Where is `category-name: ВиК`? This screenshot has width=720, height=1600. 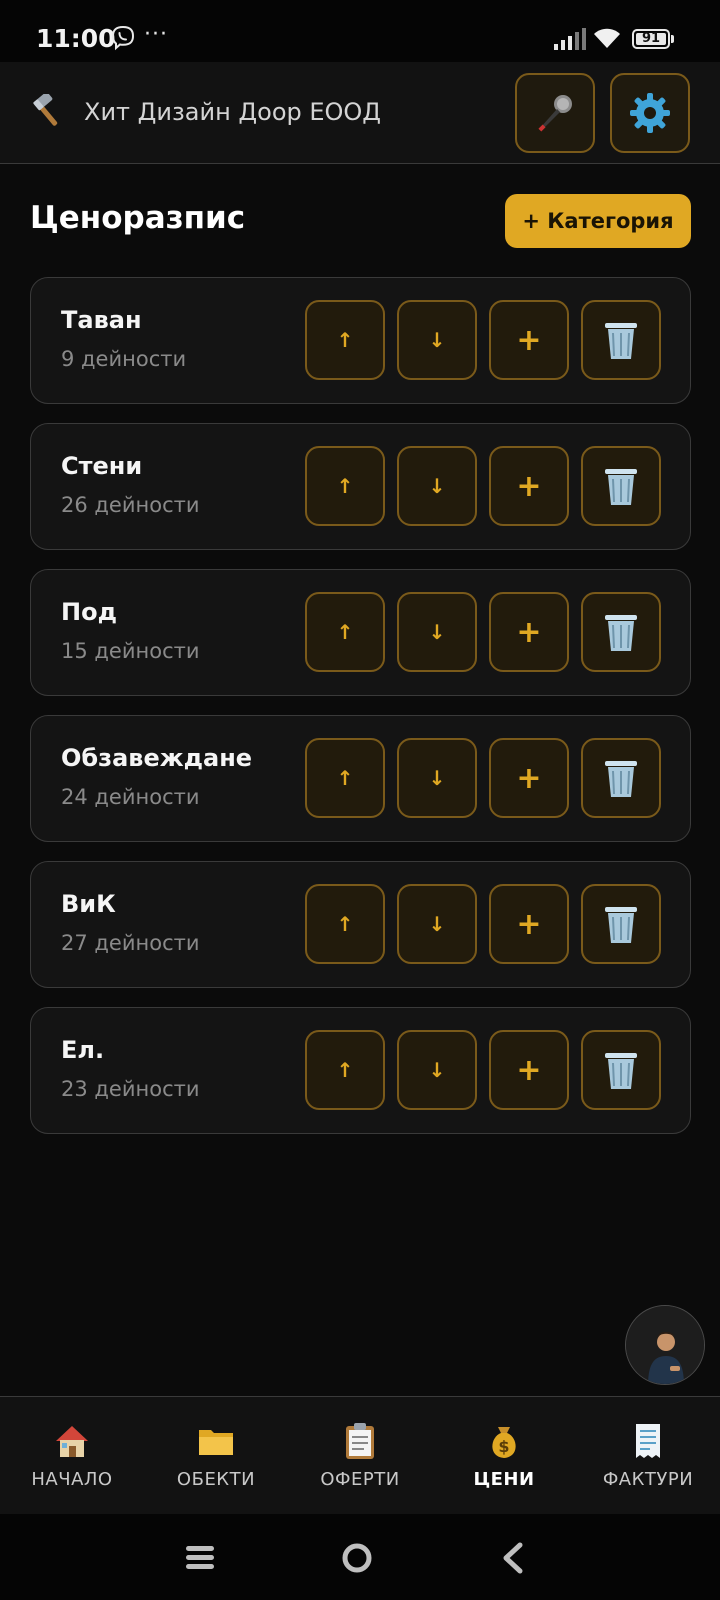 category-name: ВиК is located at coordinates (88, 904).